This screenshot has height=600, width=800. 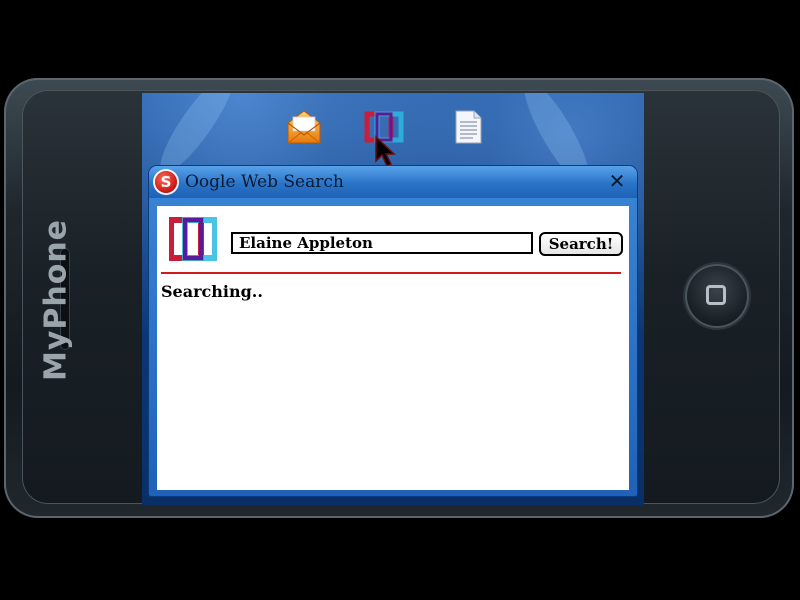 I want to click on home-button, so click(x=717, y=296).